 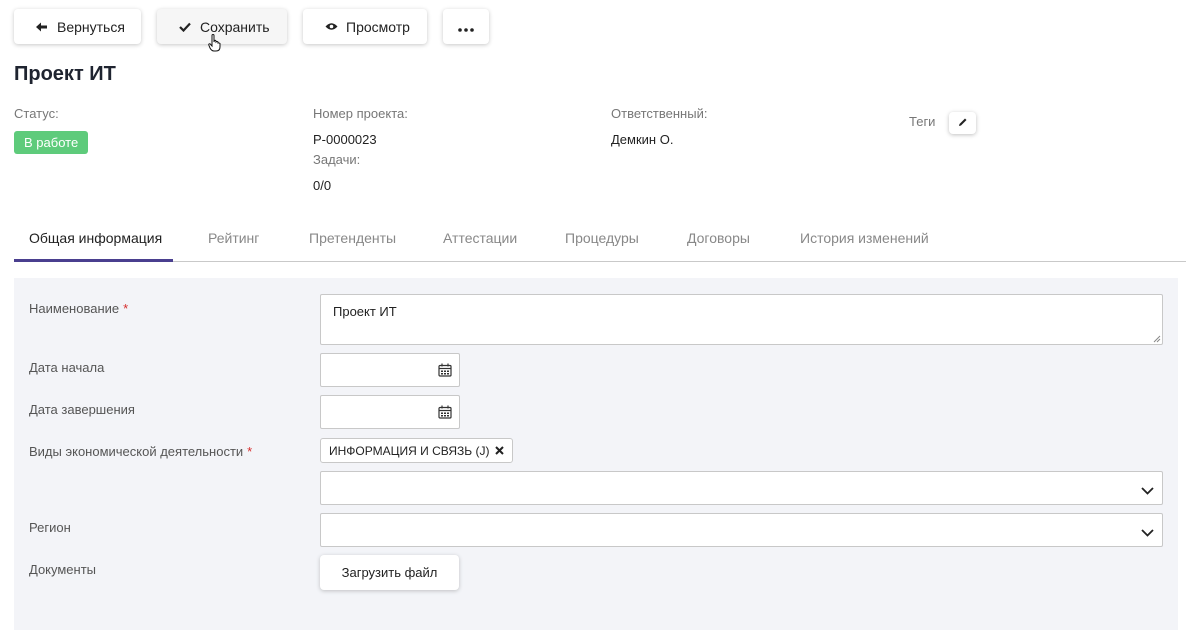 I want to click on end-date-input, so click(x=390, y=412).